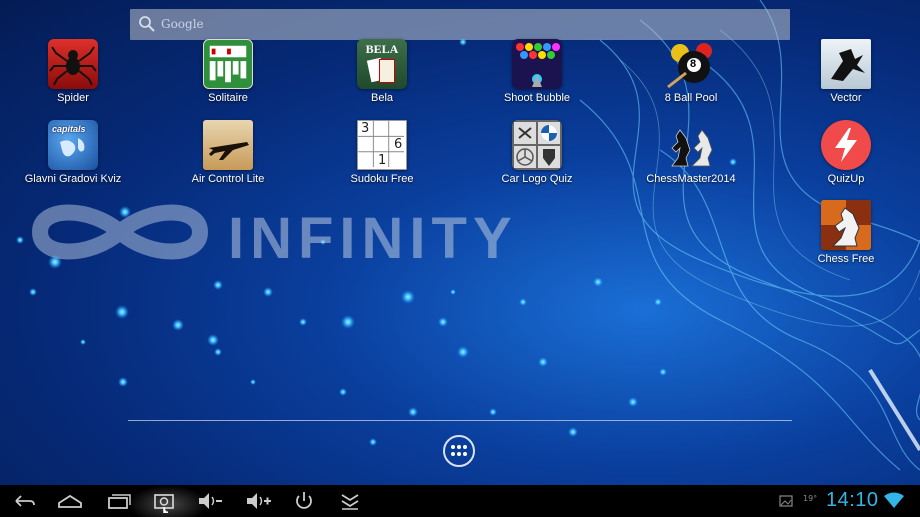 This screenshot has width=920, height=517. I want to click on app-label: Chess Free, so click(846, 259).